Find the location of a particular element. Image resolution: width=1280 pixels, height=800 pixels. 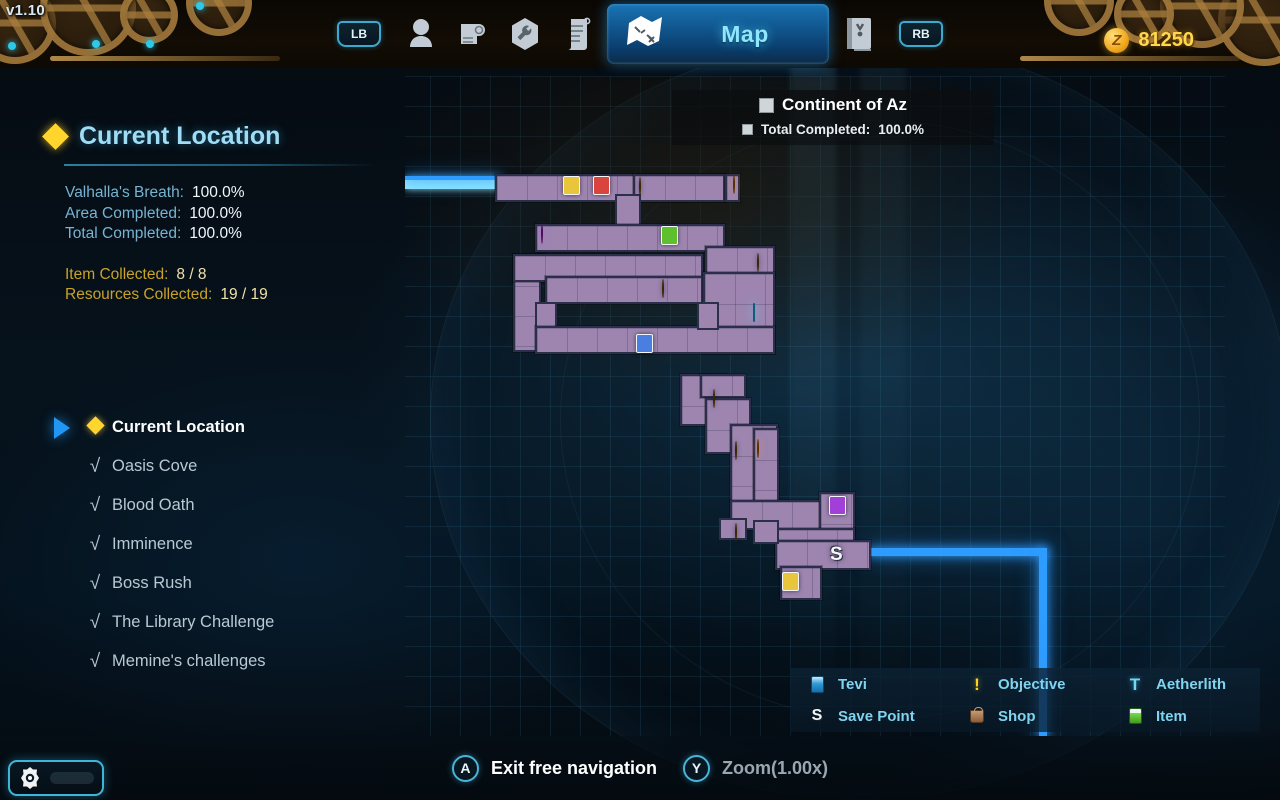

sidebar-item-label: Memine's challenges is located at coordinates (189, 661).